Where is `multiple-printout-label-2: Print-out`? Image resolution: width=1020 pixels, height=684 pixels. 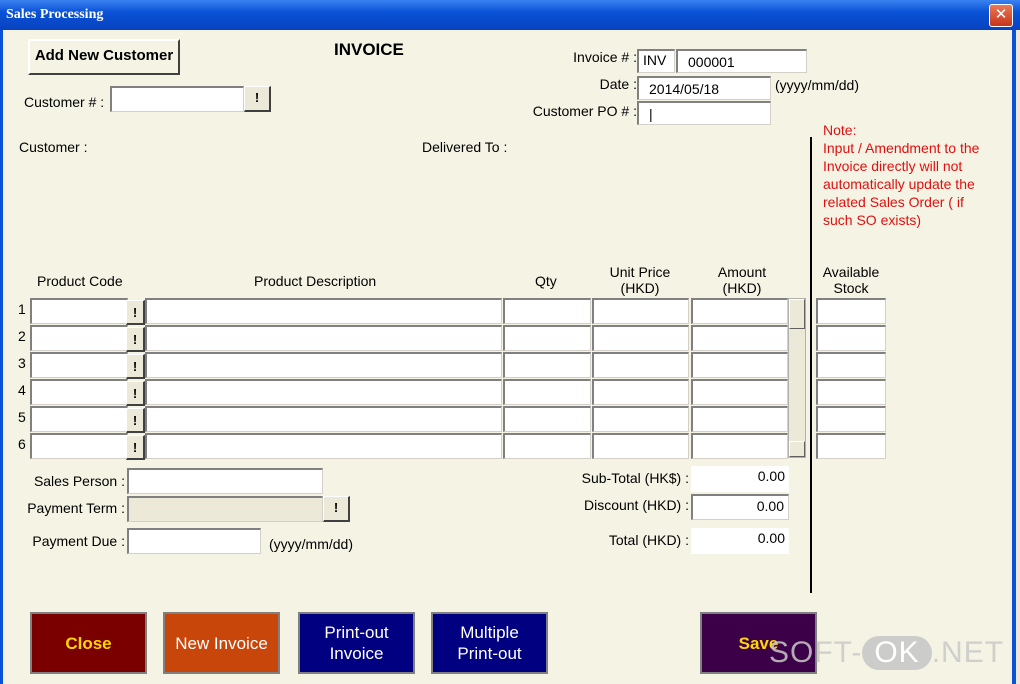 multiple-printout-label-2: Print-out is located at coordinates (489, 653).